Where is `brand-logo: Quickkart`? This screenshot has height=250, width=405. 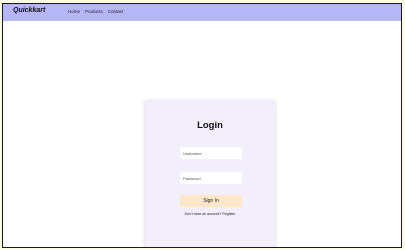 brand-logo: Quickkart is located at coordinates (29, 10).